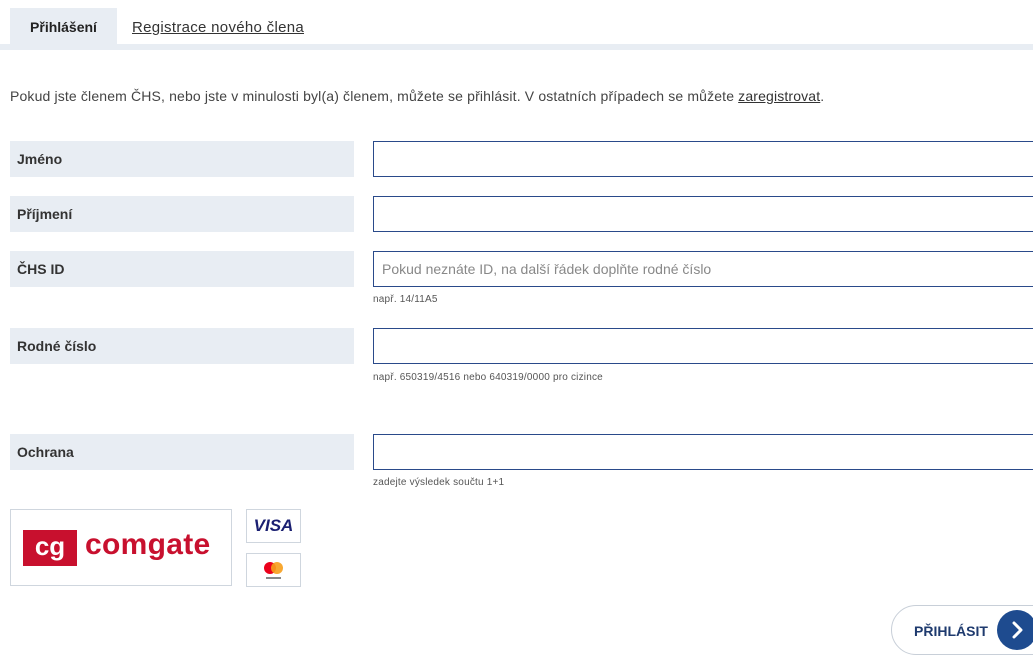 This screenshot has height=655, width=1033. I want to click on tab-bar: Přihlášení Registrace nového člena, so click(516, 25).